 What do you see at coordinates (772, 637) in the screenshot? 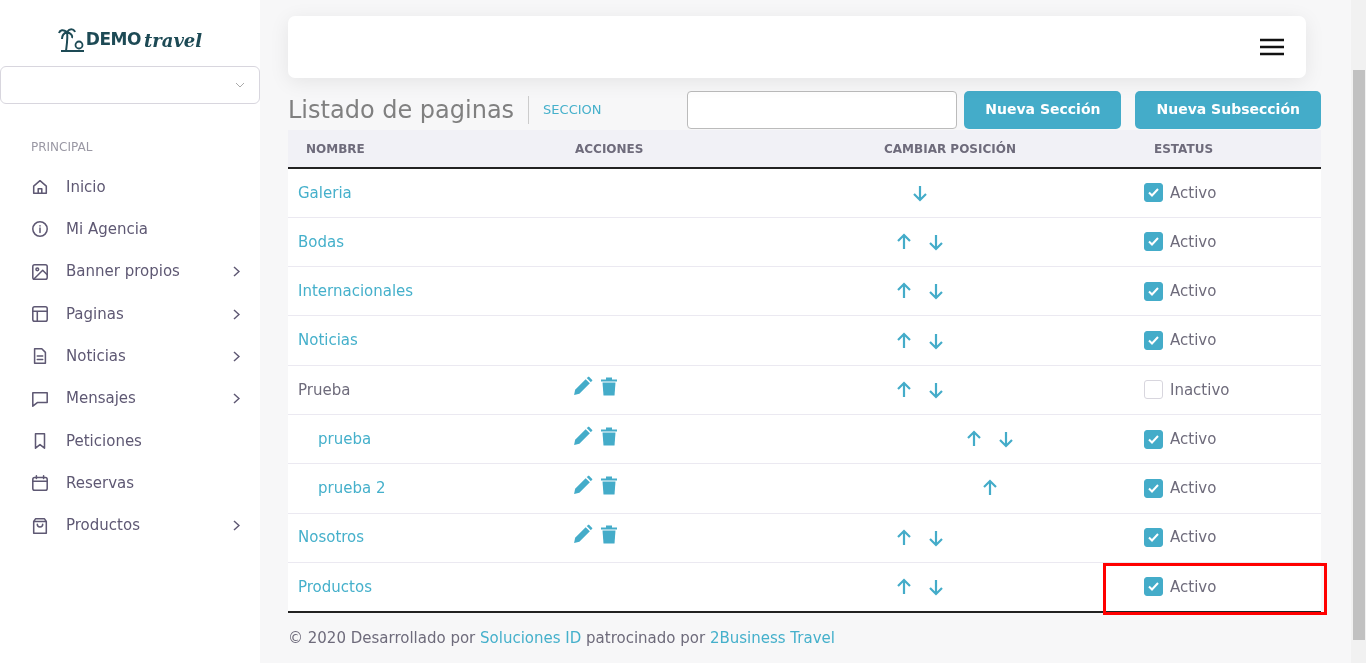
I see `footer-link: 2Business Travel` at bounding box center [772, 637].